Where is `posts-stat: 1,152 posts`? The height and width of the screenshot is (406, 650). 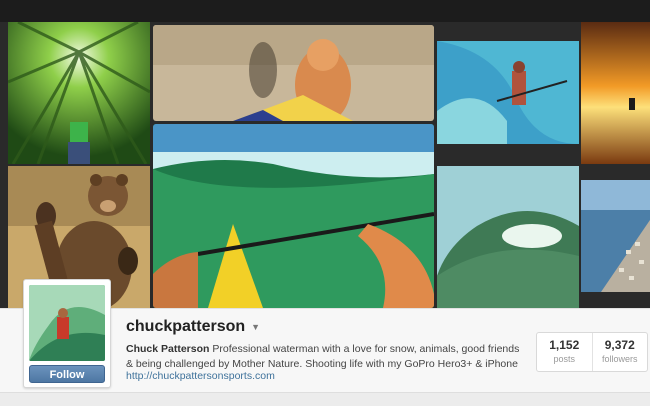
posts-stat: 1,152 posts is located at coordinates (564, 352).